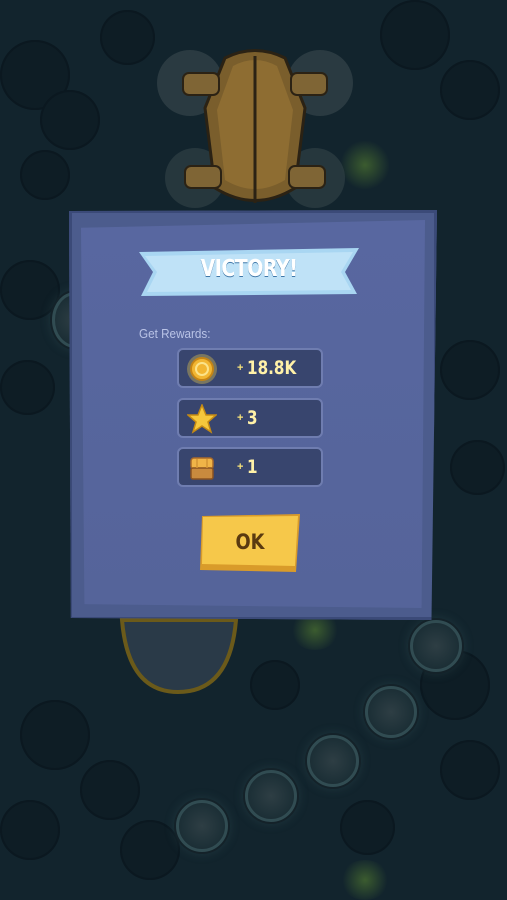 The height and width of the screenshot is (900, 507). I want to click on victory-banner: VICTORY!, so click(249, 272).